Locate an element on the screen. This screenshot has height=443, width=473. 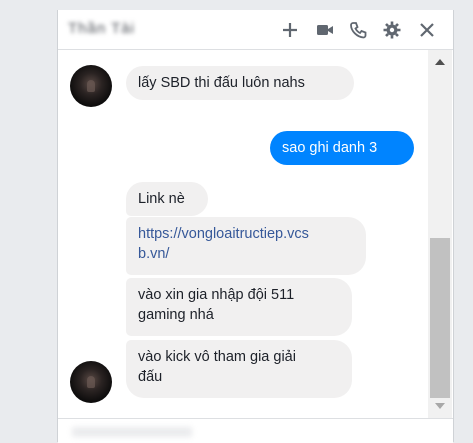
message-link: https://vongloaitructiep.vcs b.vn/ is located at coordinates (246, 246).